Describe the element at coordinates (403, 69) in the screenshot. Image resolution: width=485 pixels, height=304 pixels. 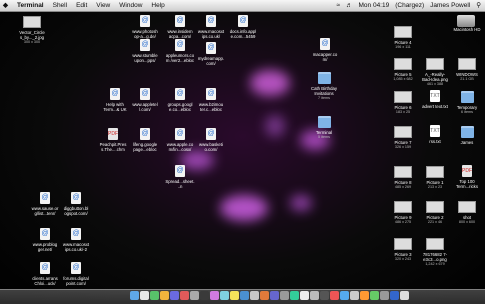
I see `desktop-icon: Picture 5 1,085 x 682` at that location.